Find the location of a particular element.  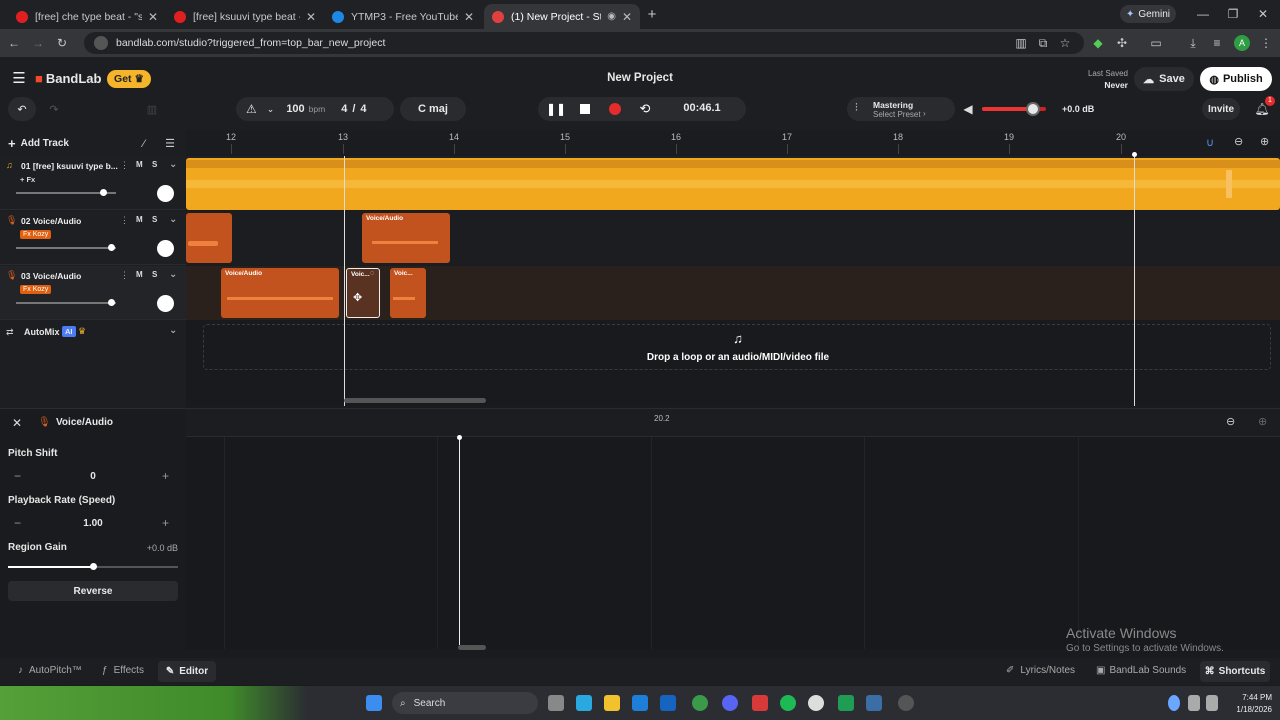

publish-button: ◍ Publish is located at coordinates (1236, 79).